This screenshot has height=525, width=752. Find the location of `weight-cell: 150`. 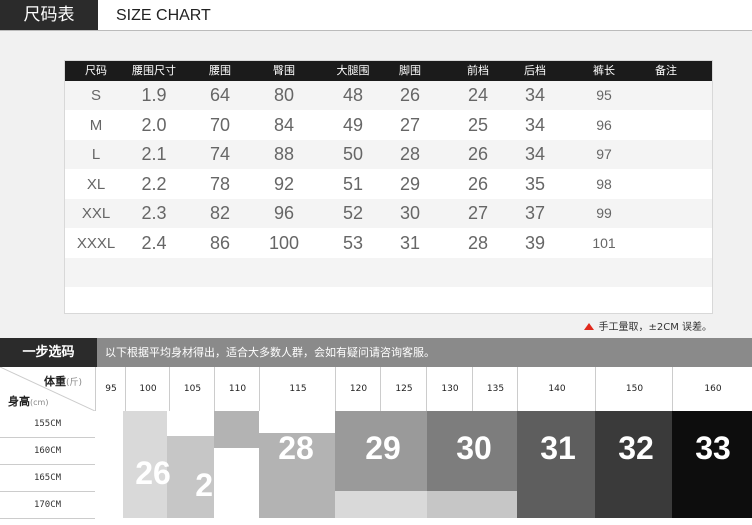

weight-cell: 150 is located at coordinates (634, 389).